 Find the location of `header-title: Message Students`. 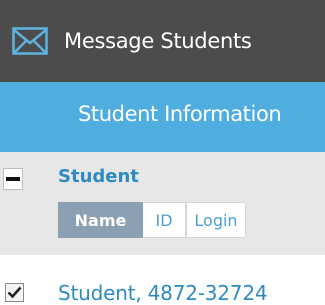

header-title: Message Students is located at coordinates (158, 41).